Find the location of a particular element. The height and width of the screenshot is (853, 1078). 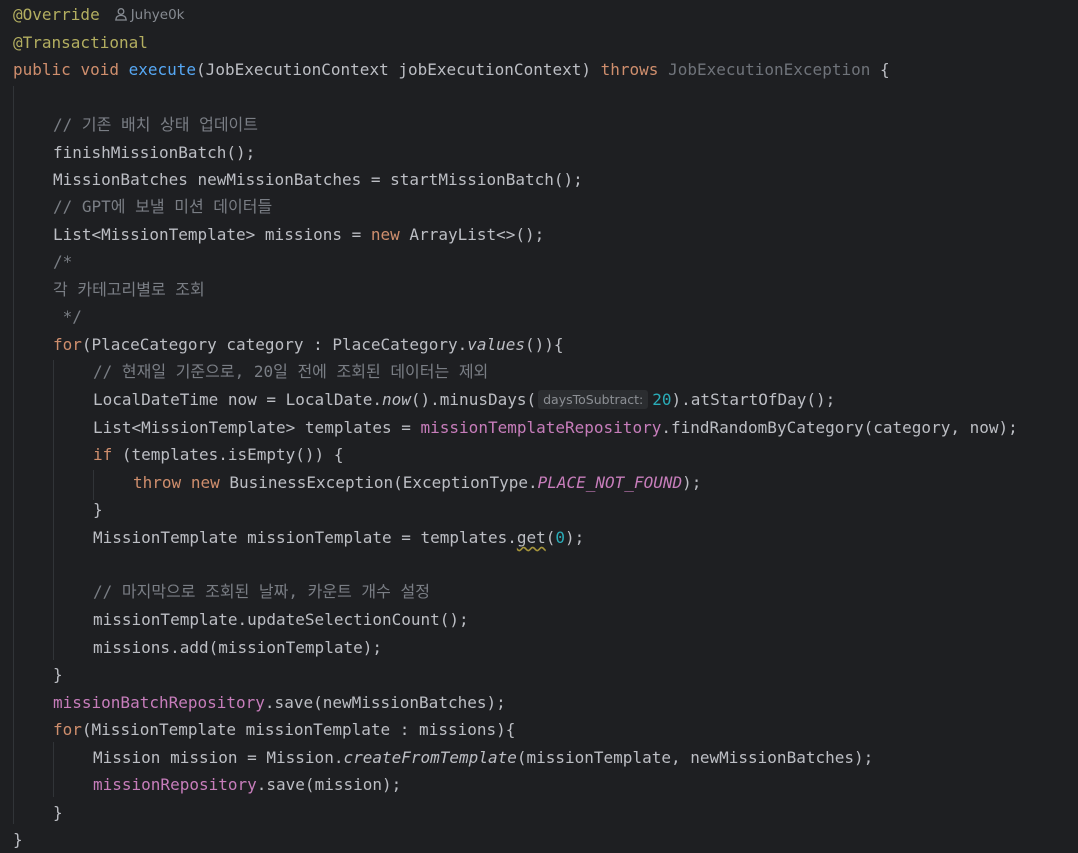

code-line-override: @Override Juhye0k is located at coordinates (99, 14).